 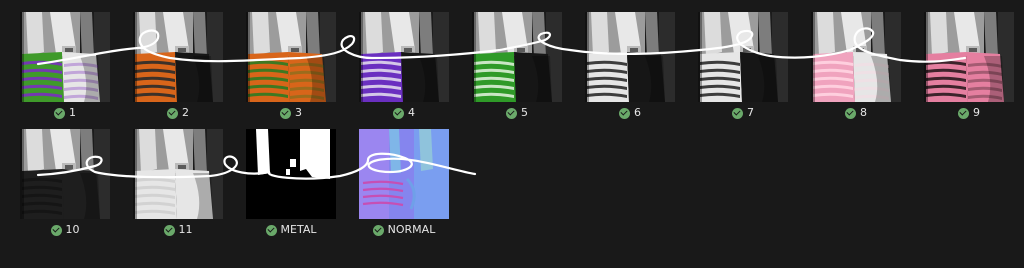 I want to click on thumbnail-item: 3, so click(x=291, y=68).